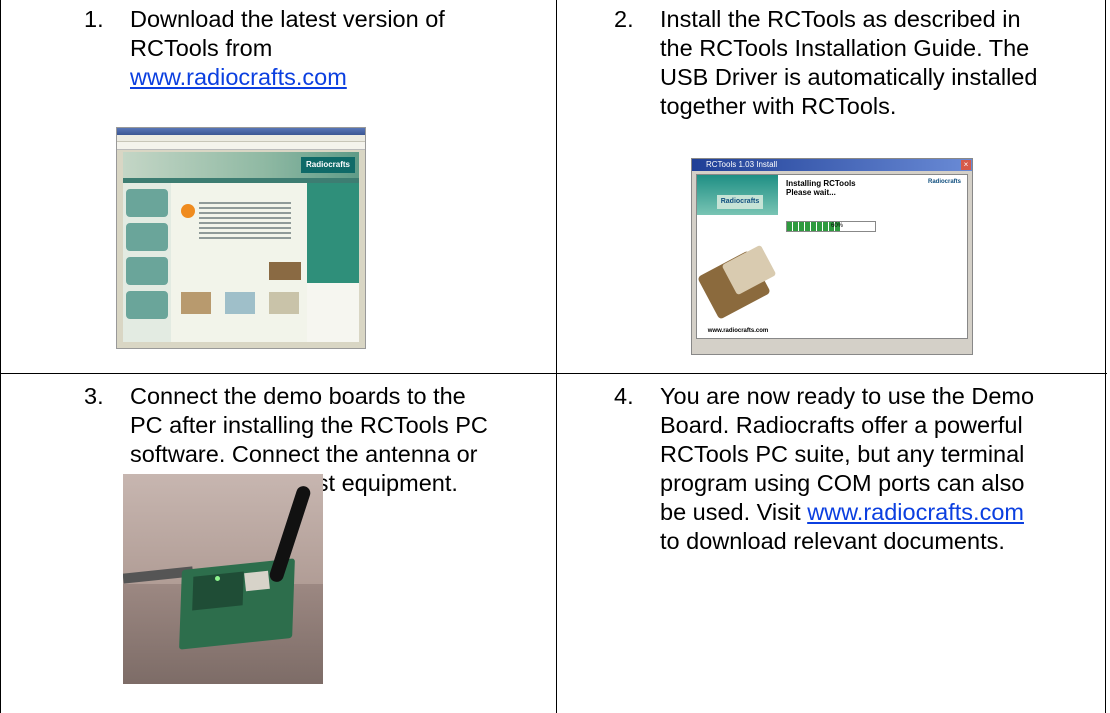 The image size is (1110, 713). Describe the element at coordinates (944, 182) in the screenshot. I see `installer-corner-logo: Radiocrafts` at that location.